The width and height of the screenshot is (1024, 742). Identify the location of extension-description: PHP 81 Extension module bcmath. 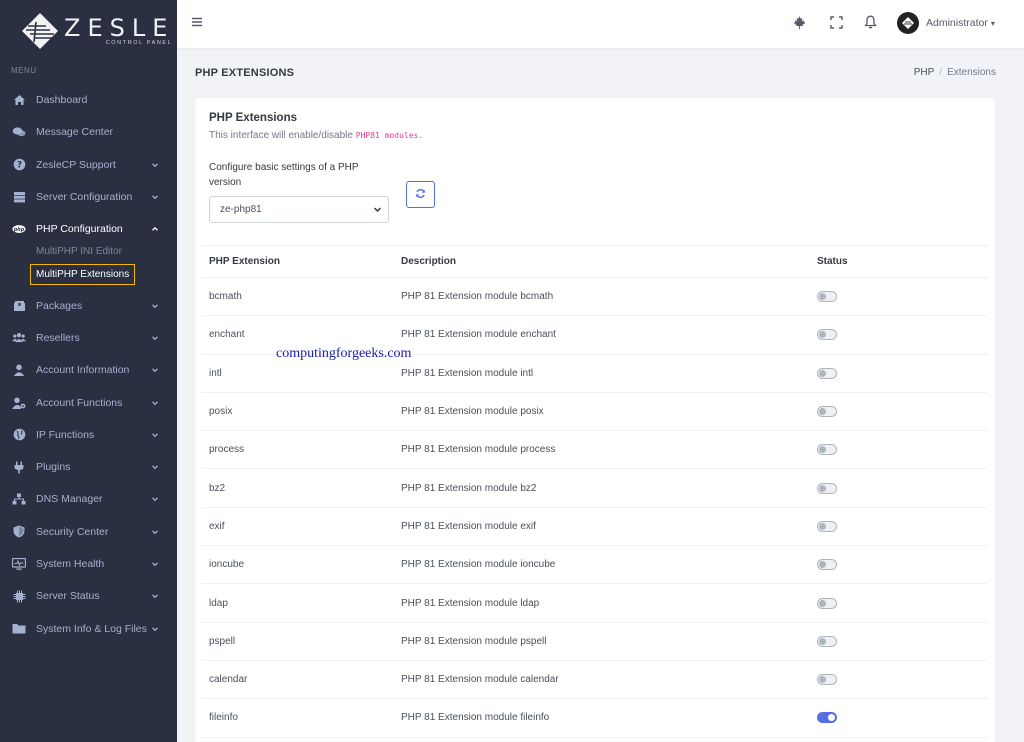
(601, 297).